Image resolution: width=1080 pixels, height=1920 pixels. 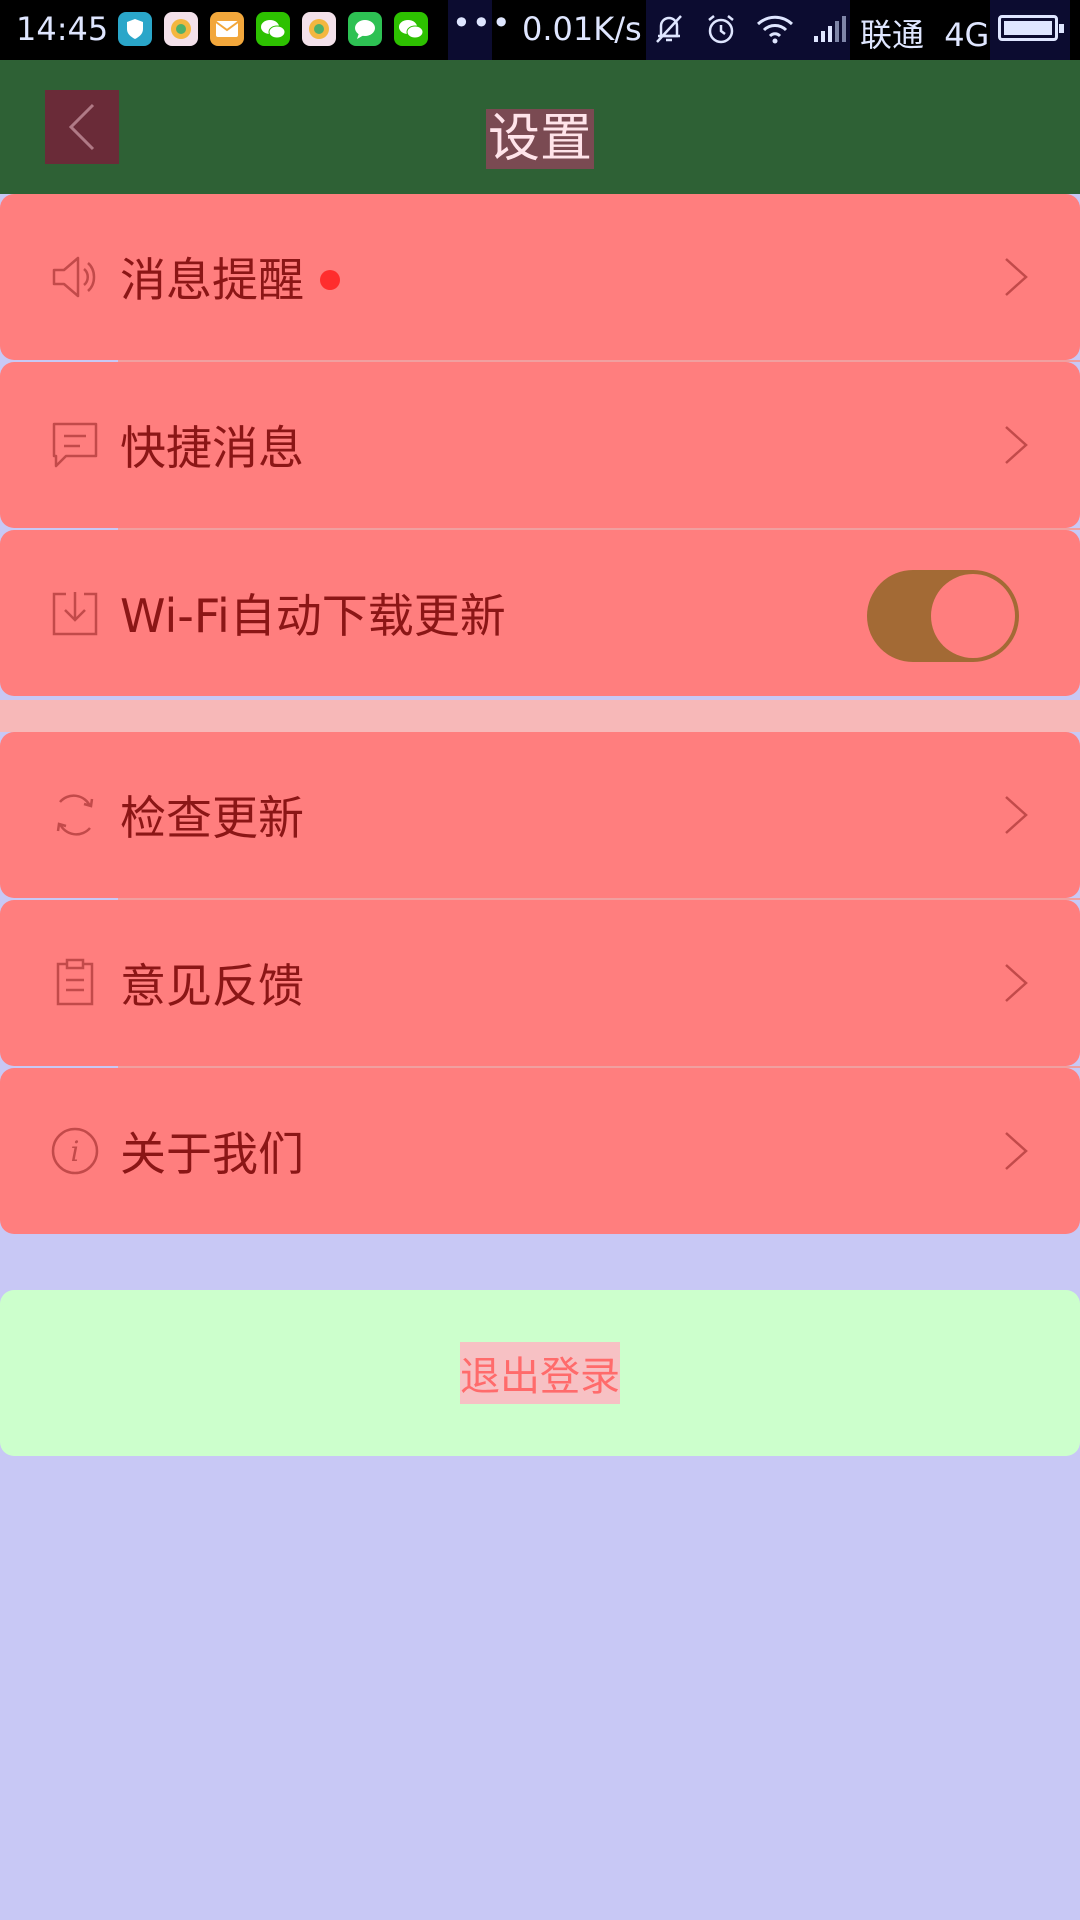 What do you see at coordinates (330, 279) in the screenshot?
I see `notification-badge` at bounding box center [330, 279].